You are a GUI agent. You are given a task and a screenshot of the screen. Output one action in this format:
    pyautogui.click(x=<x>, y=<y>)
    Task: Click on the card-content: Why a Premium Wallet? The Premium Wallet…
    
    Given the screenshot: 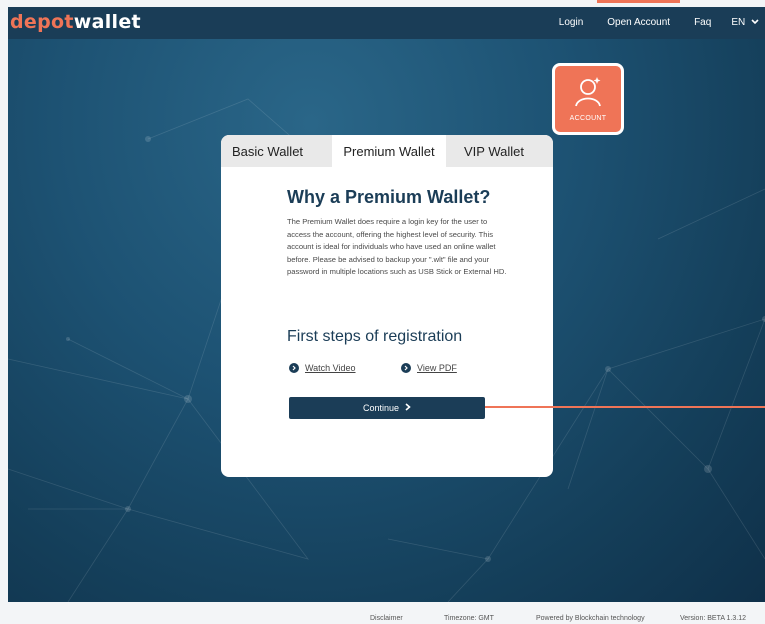 What is the action you would take?
    pyautogui.click(x=397, y=233)
    